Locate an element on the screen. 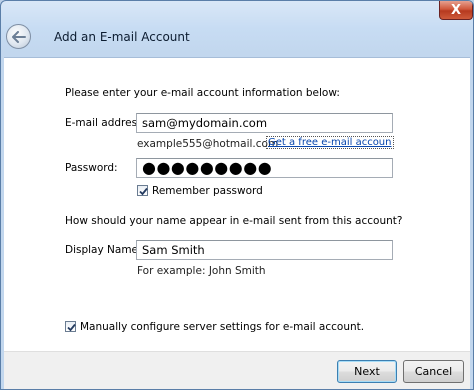 Image resolution: width=474 pixels, height=390 pixels. close-button: X is located at coordinates (456, 10).